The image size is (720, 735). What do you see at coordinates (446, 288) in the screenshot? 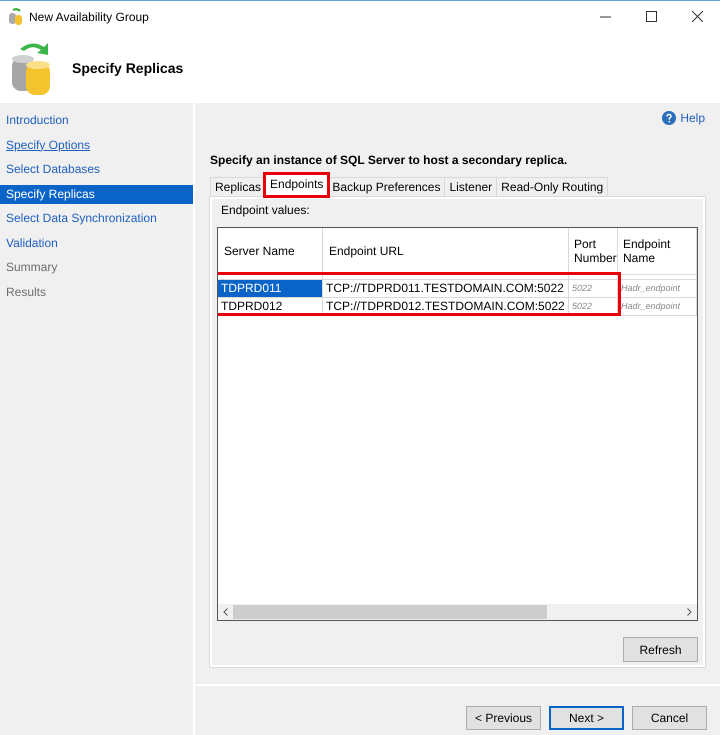
I see `table-cell: TCP://TDPRD011.TESTDOMAIN.COM:5022` at bounding box center [446, 288].